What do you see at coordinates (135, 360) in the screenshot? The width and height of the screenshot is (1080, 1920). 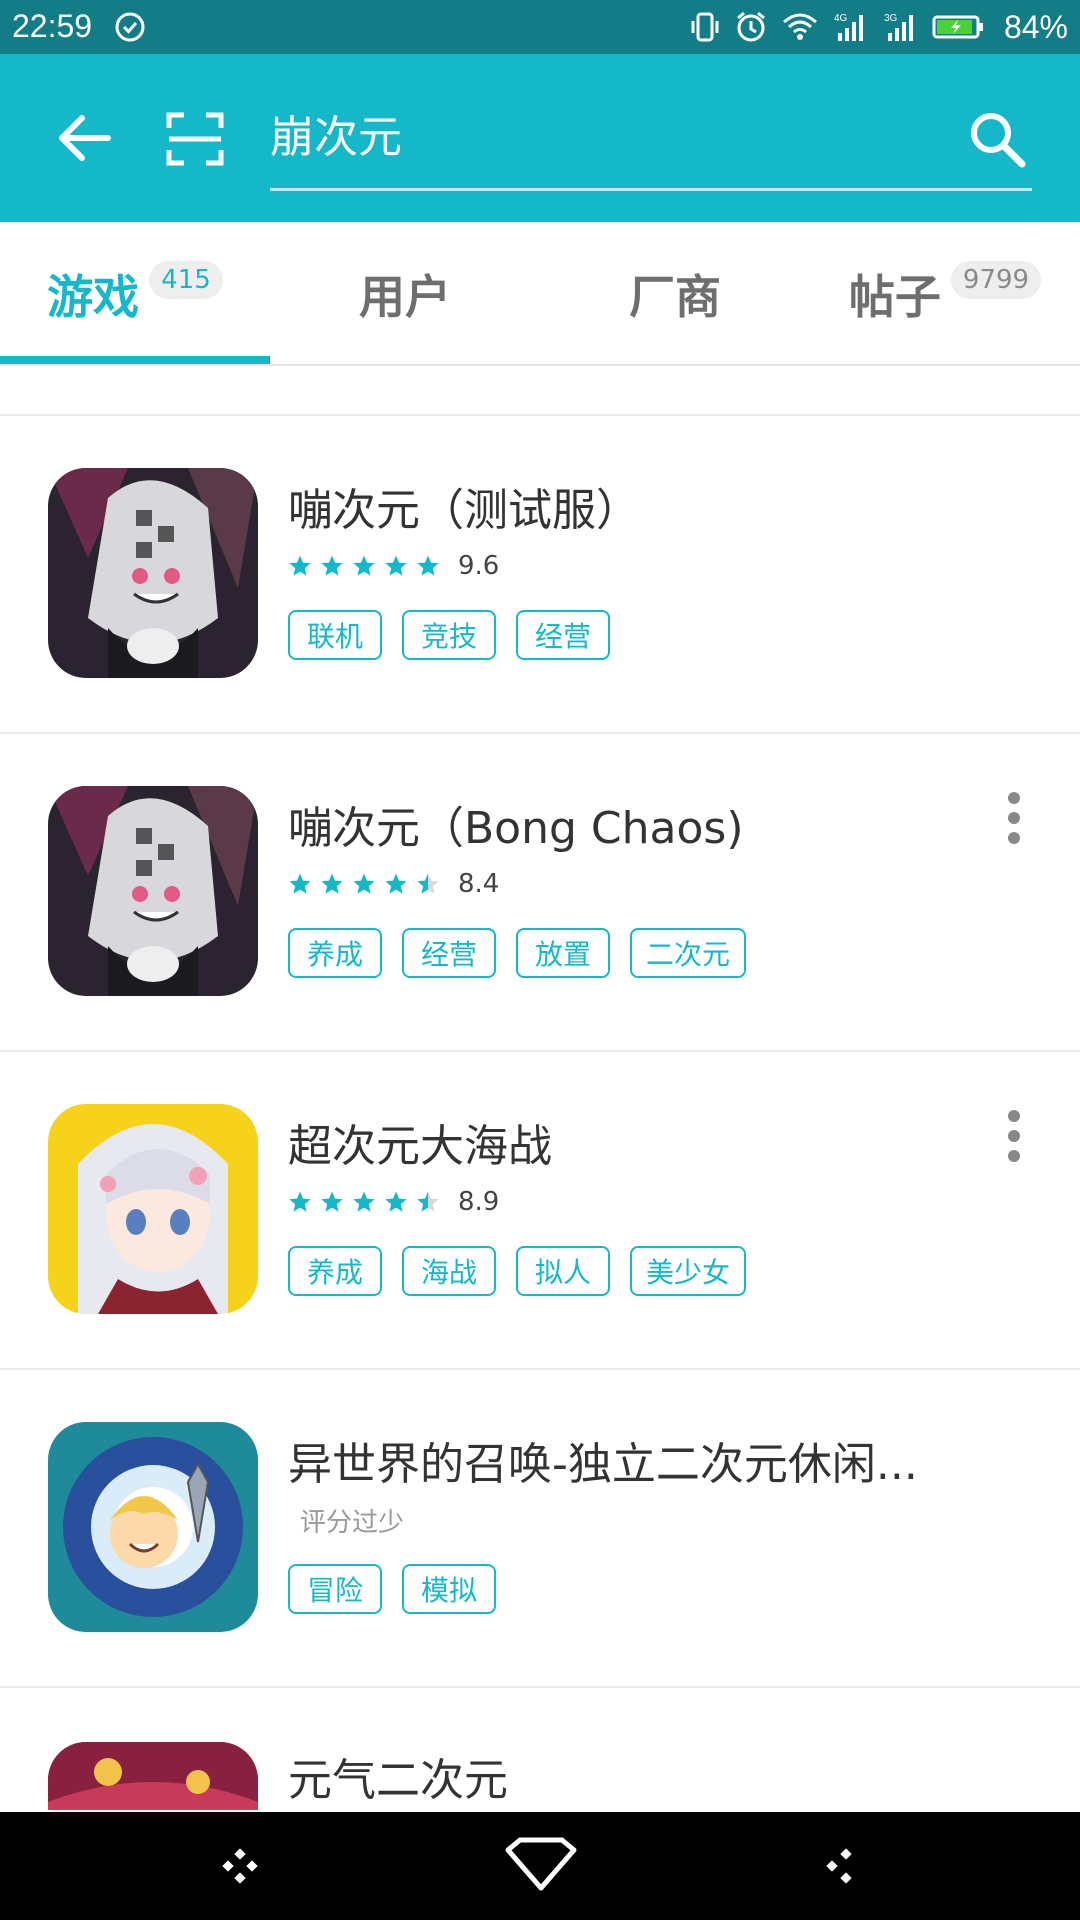 I see `tab-indicator` at bounding box center [135, 360].